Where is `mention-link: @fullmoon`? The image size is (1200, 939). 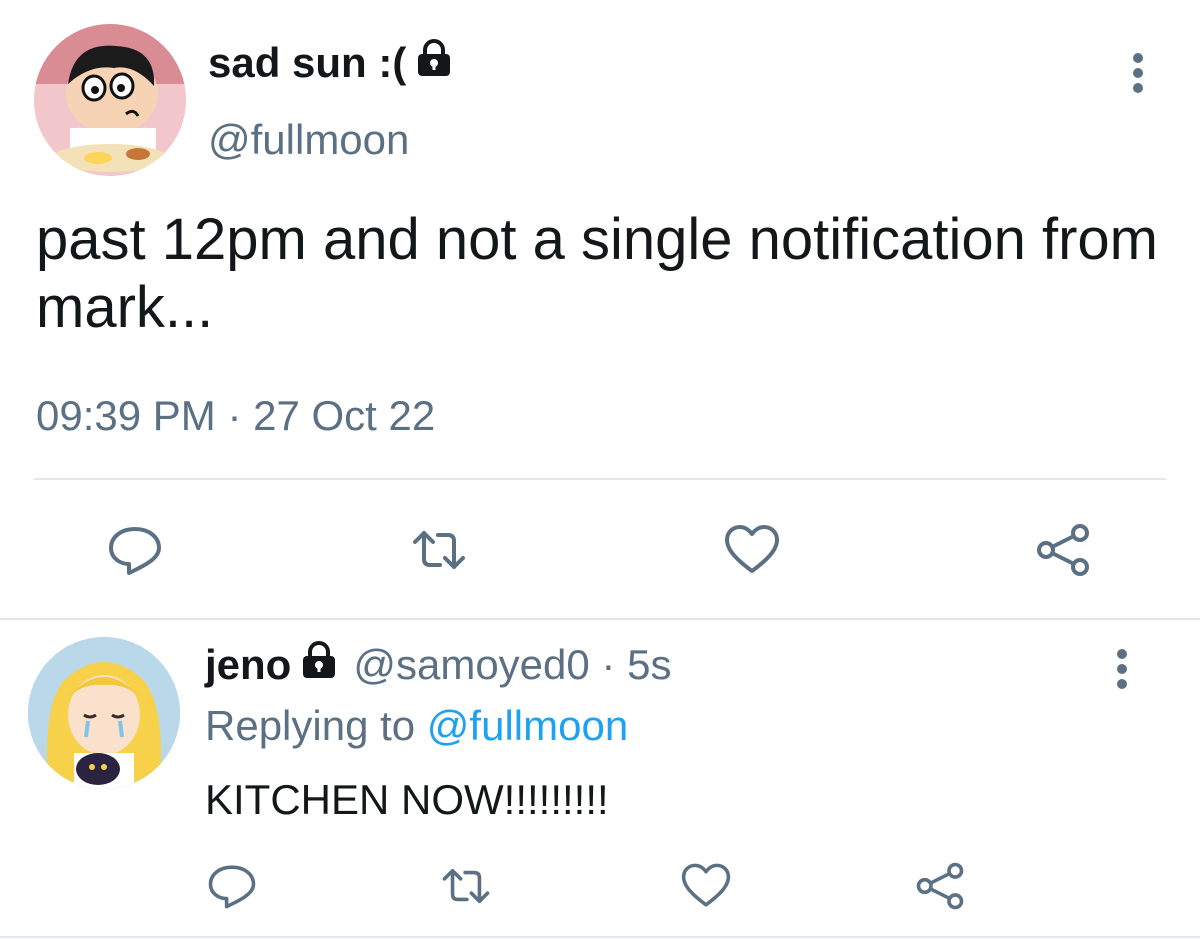
mention-link: @fullmoon is located at coordinates (527, 725).